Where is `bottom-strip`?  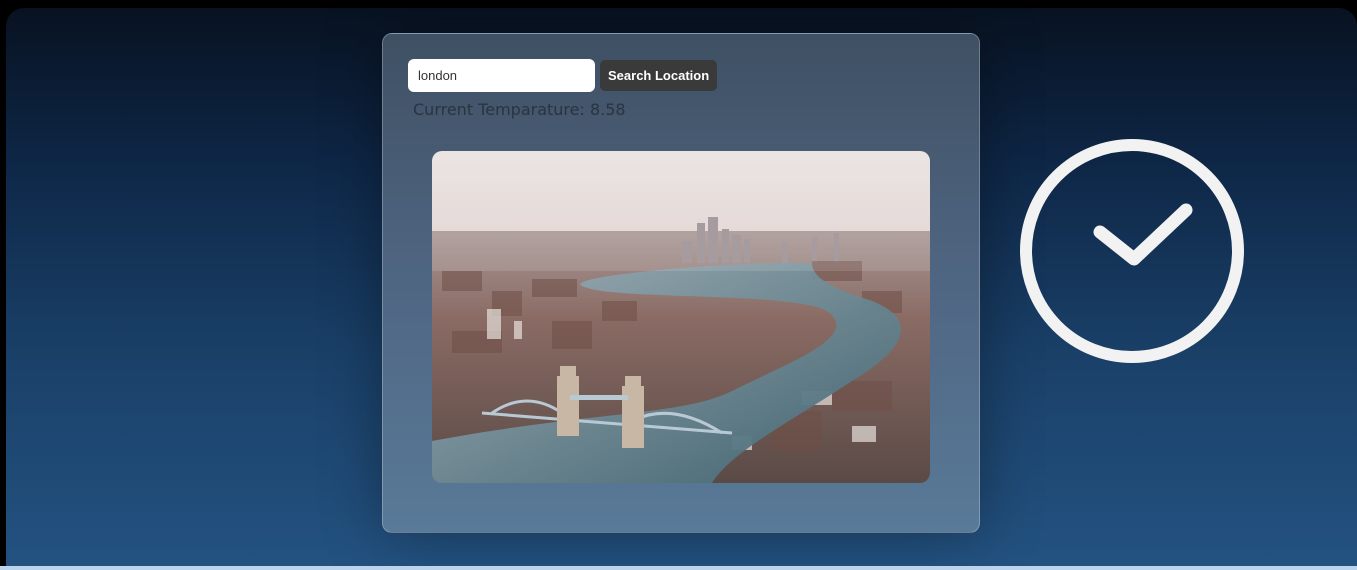
bottom-strip is located at coordinates (678, 568).